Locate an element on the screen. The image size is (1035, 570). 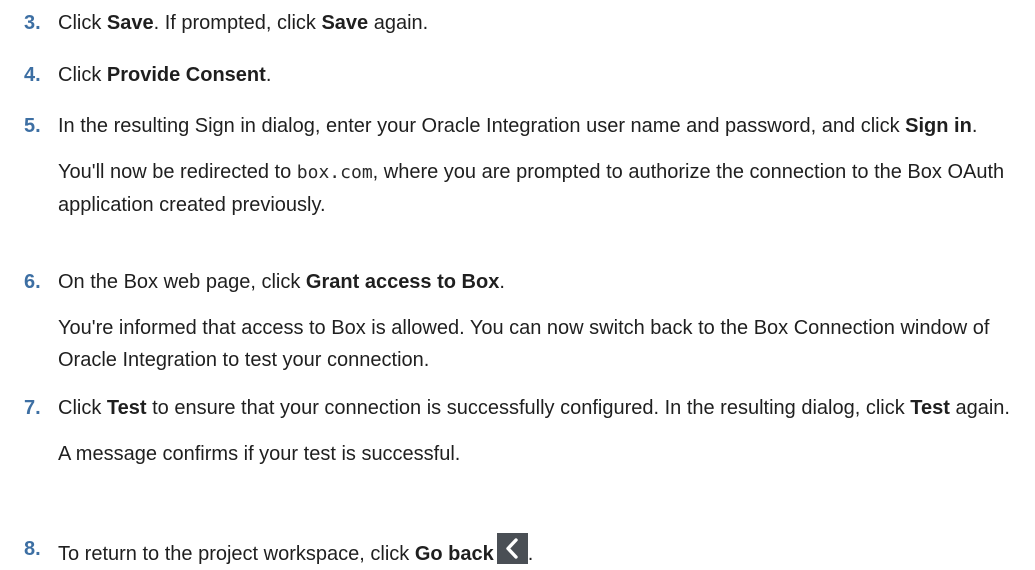
ui-term-sign-in: Sign in is located at coordinates (938, 126).